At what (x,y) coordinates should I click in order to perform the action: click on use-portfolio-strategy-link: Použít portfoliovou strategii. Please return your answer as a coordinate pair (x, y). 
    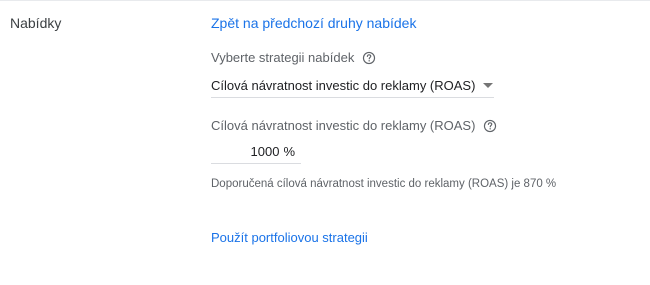
    Looking at the image, I should click on (289, 237).